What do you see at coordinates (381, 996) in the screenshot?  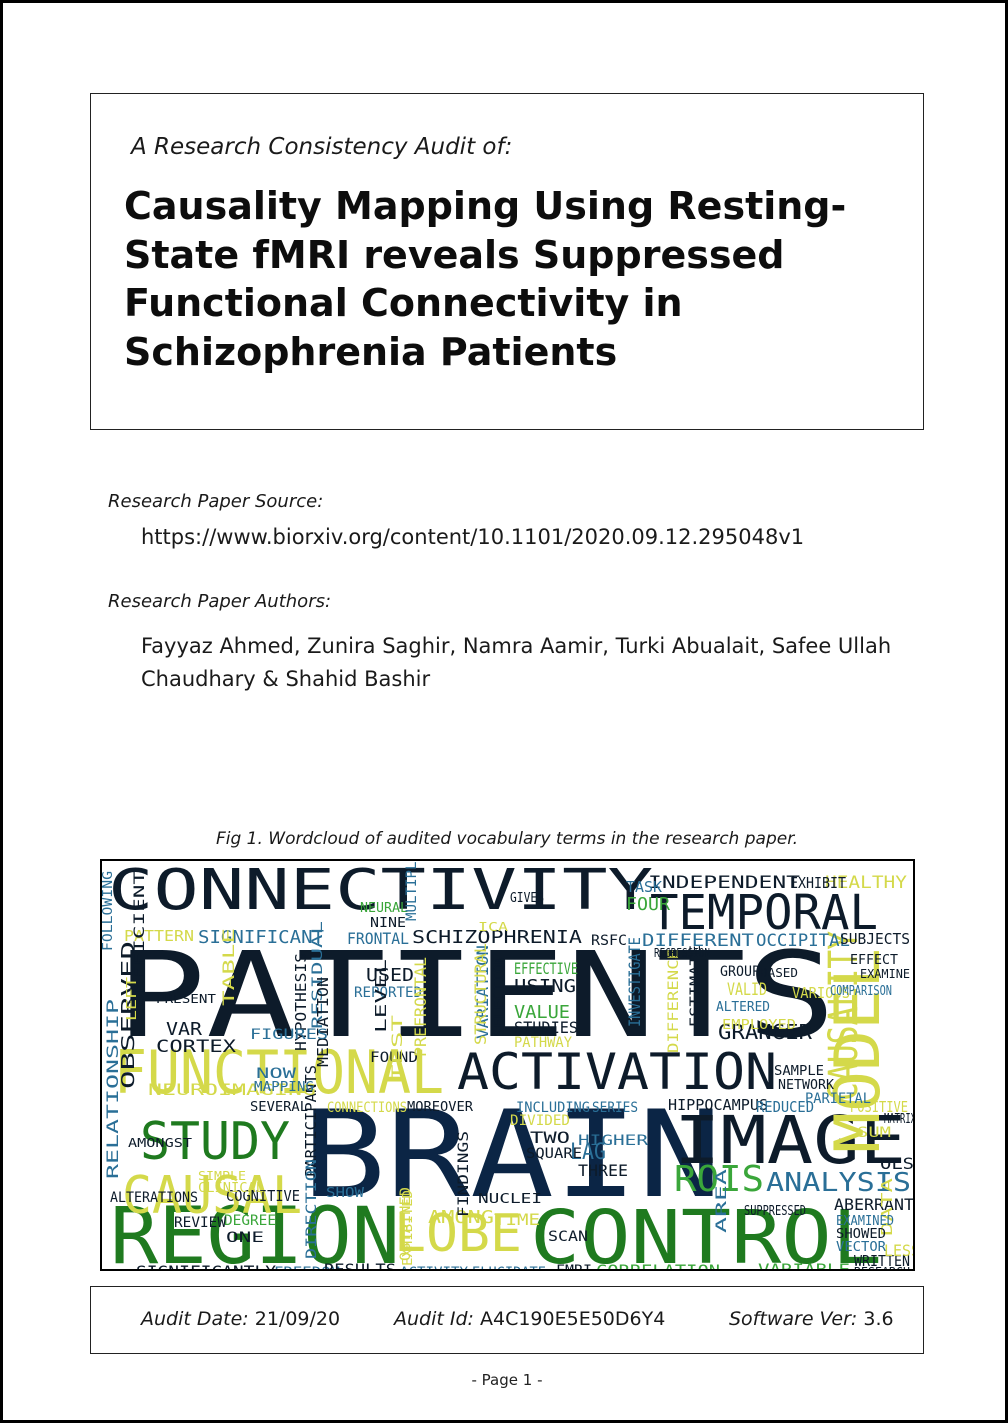 I see `wordcloud-word: LEVEL` at bounding box center [381, 996].